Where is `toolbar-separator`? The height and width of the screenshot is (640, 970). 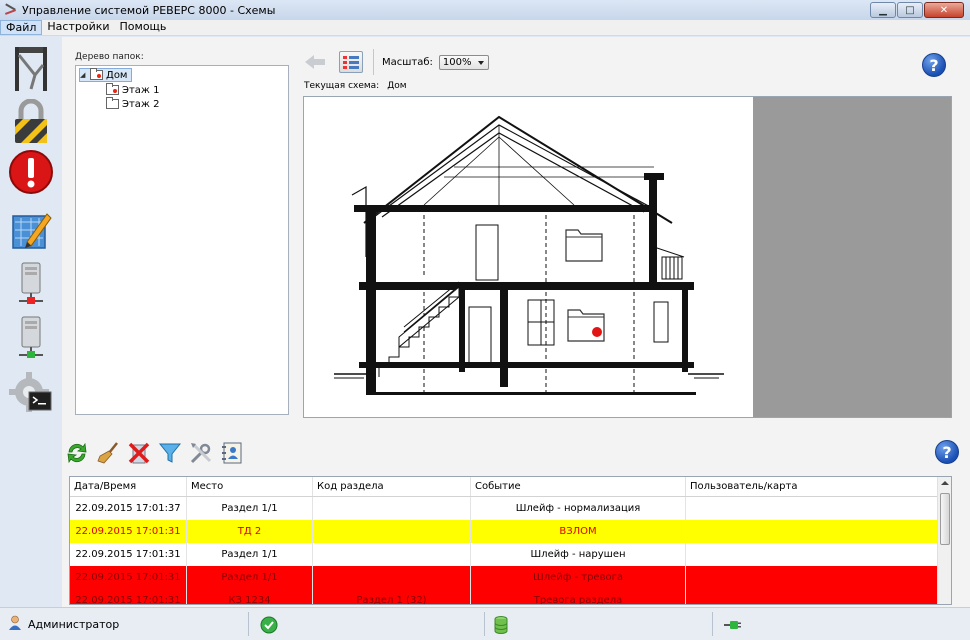 toolbar-separator is located at coordinates (373, 62).